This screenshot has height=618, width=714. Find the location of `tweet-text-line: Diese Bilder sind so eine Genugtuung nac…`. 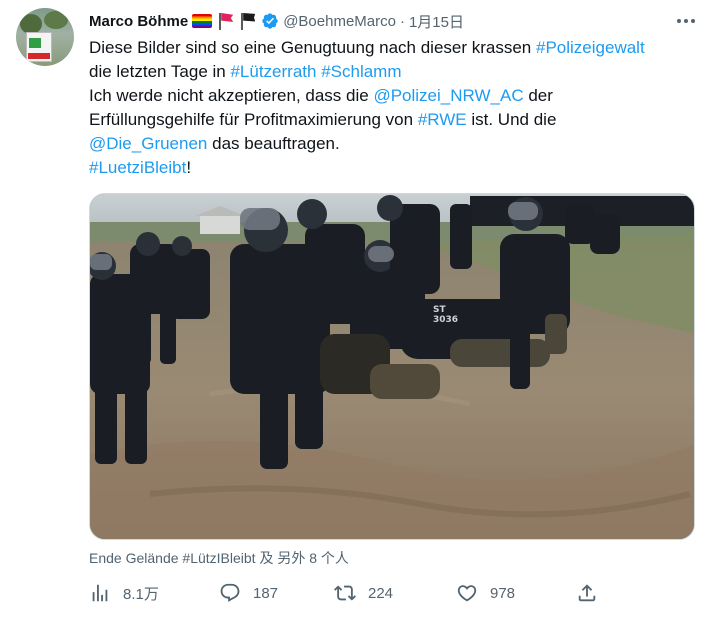

tweet-text-line: Diese Bilder sind so eine Genugtuung nac… is located at coordinates (394, 48).